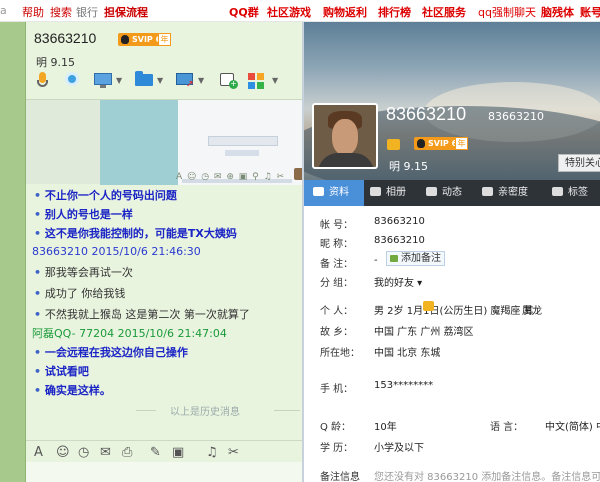 This screenshot has height=482, width=600. Describe the element at coordinates (454, 311) in the screenshot. I see `personal-info: 男 2岁 1月1日(公历生日) 魔羯座 其` at that location.